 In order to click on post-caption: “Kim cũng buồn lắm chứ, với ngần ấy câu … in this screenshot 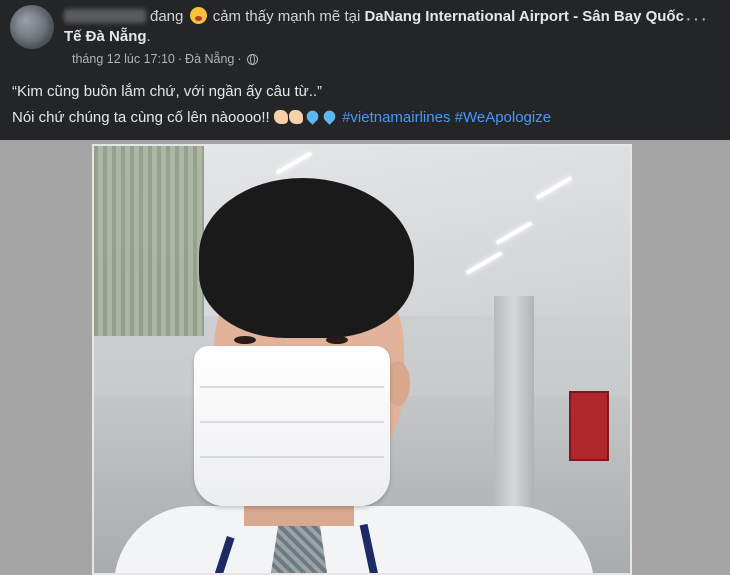, I will do `click(281, 105)`.